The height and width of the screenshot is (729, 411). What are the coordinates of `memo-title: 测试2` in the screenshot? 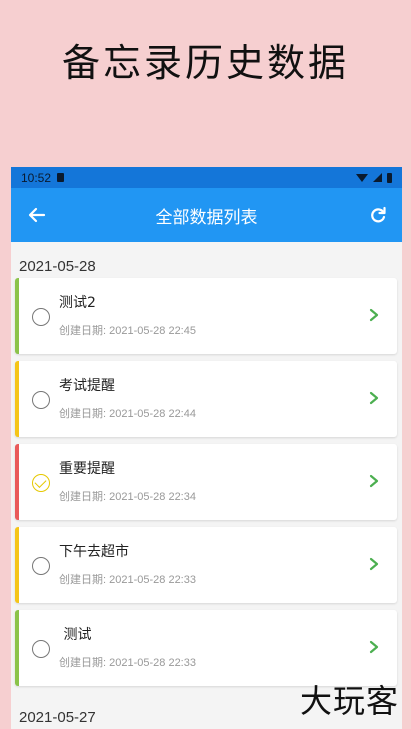 It's located at (77, 303).